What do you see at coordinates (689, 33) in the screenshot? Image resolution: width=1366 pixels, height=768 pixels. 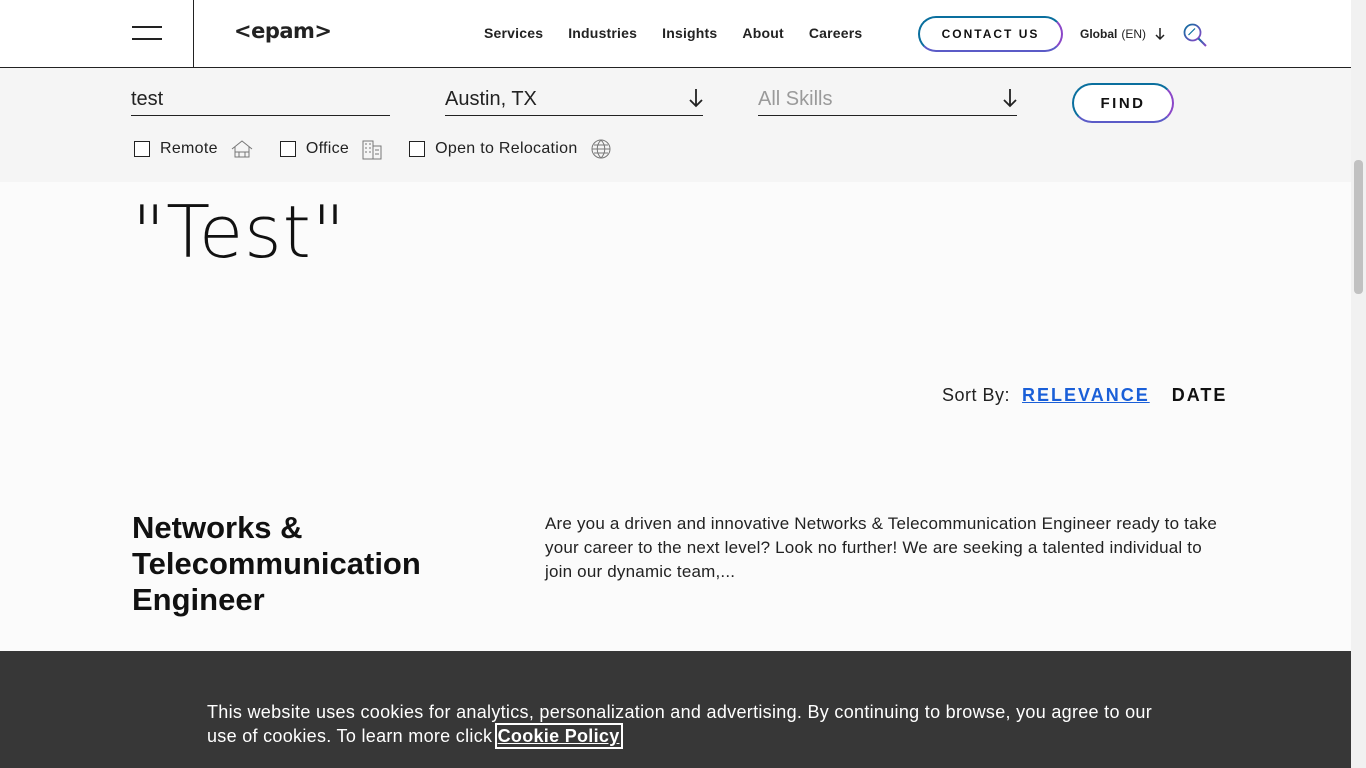 I see `nav-insights: Insights` at bounding box center [689, 33].